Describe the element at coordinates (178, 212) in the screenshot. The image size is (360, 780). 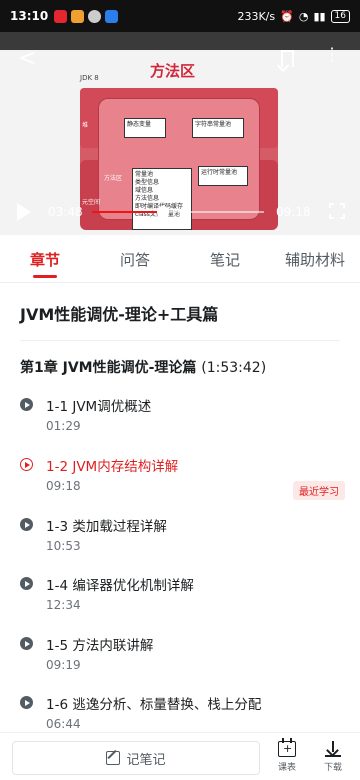
I see `progress-bar` at that location.